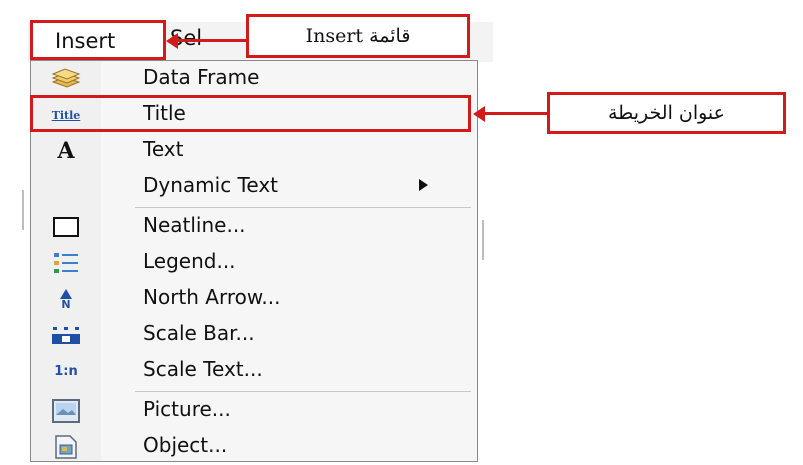 Image resolution: width=803 pixels, height=465 pixels. I want to click on north-arrow-icon: N, so click(66, 299).